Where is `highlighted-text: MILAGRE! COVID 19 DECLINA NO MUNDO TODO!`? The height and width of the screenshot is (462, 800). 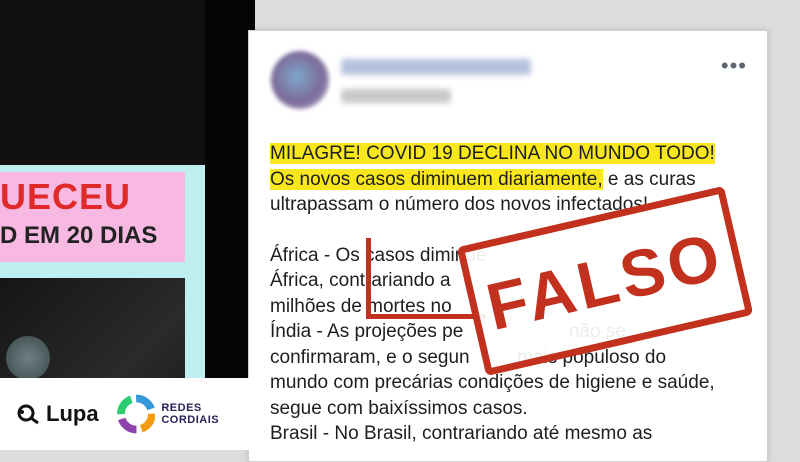 highlighted-text: MILAGRE! COVID 19 DECLINA NO MUNDO TODO! is located at coordinates (492, 153).